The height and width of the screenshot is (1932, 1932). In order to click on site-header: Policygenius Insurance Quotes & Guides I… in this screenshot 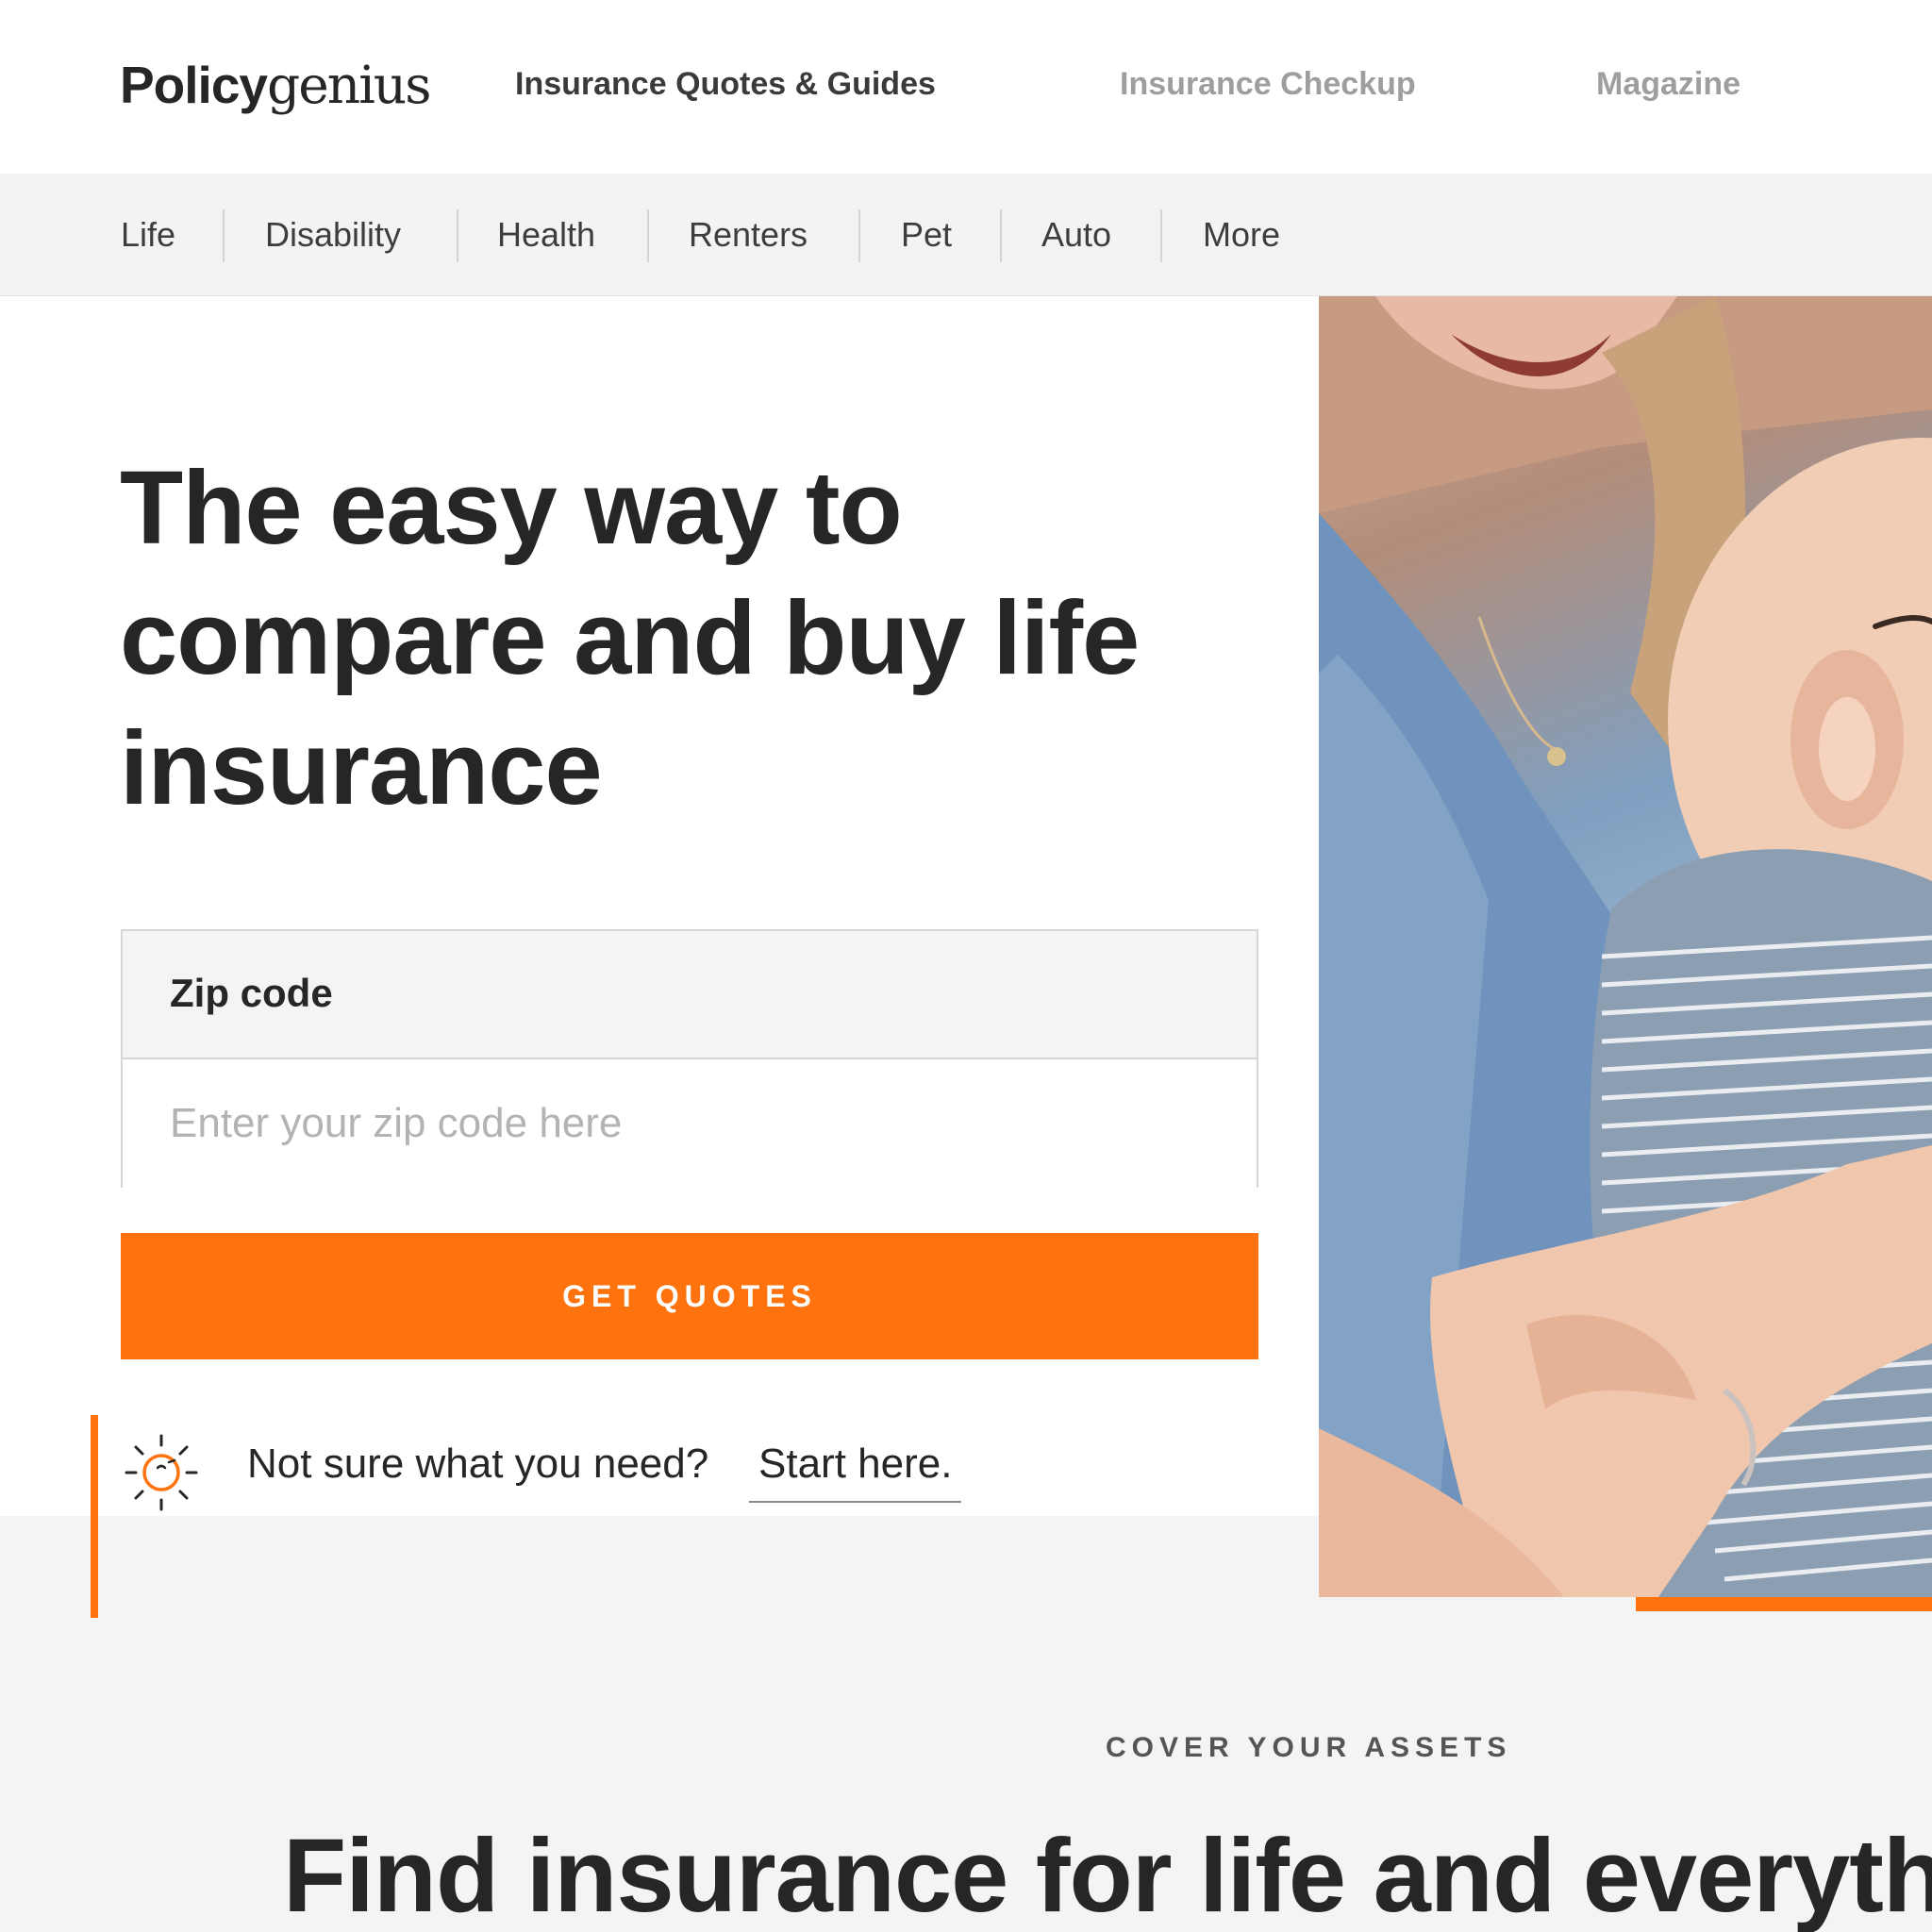, I will do `click(966, 87)`.